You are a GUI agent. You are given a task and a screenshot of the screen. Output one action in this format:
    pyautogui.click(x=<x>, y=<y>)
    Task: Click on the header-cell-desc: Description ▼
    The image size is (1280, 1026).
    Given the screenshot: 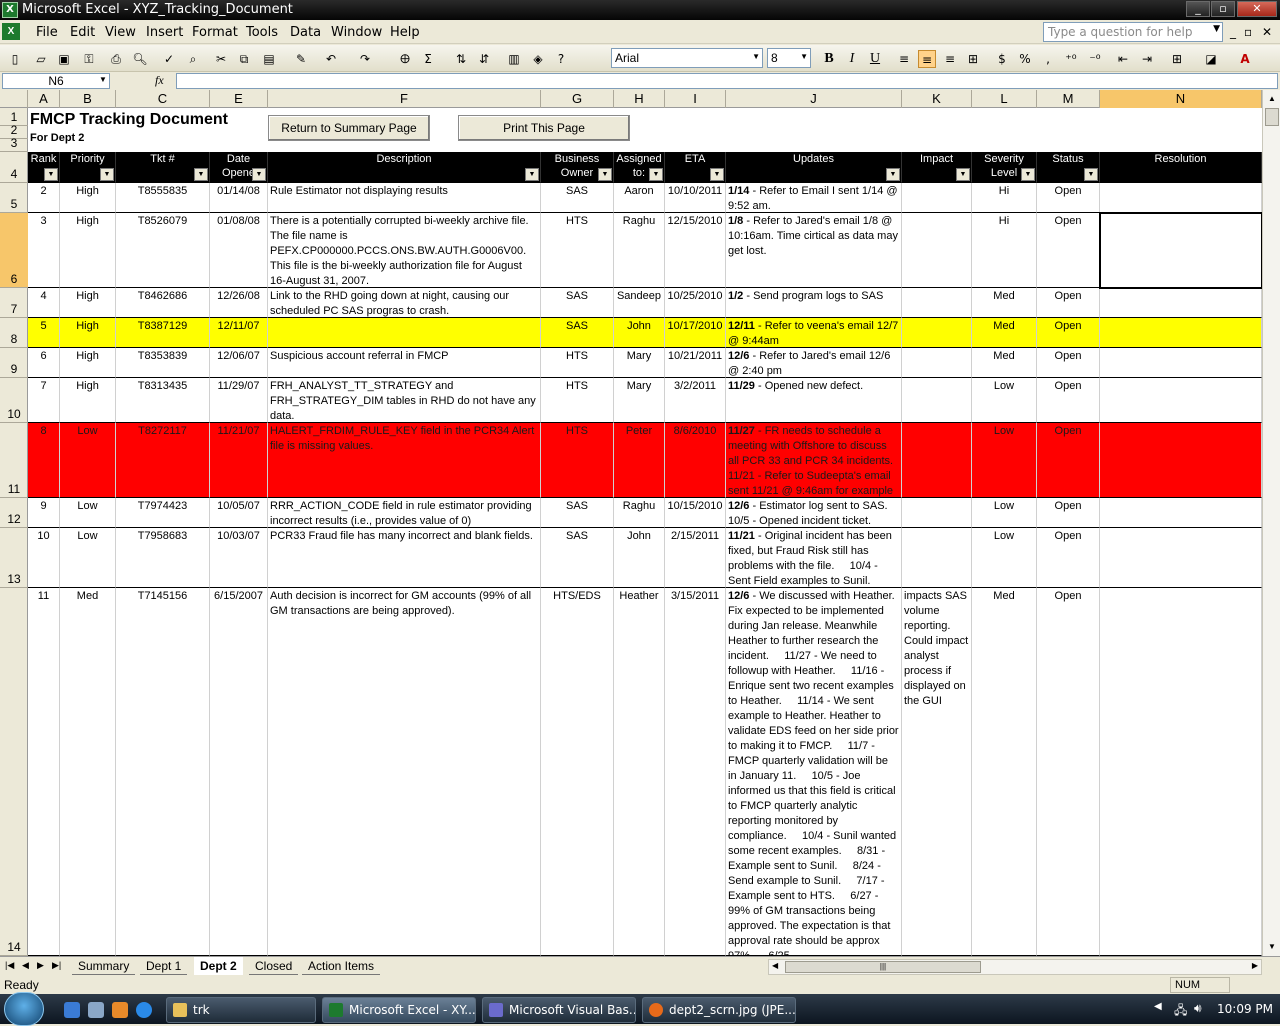 What is the action you would take?
    pyautogui.click(x=404, y=167)
    